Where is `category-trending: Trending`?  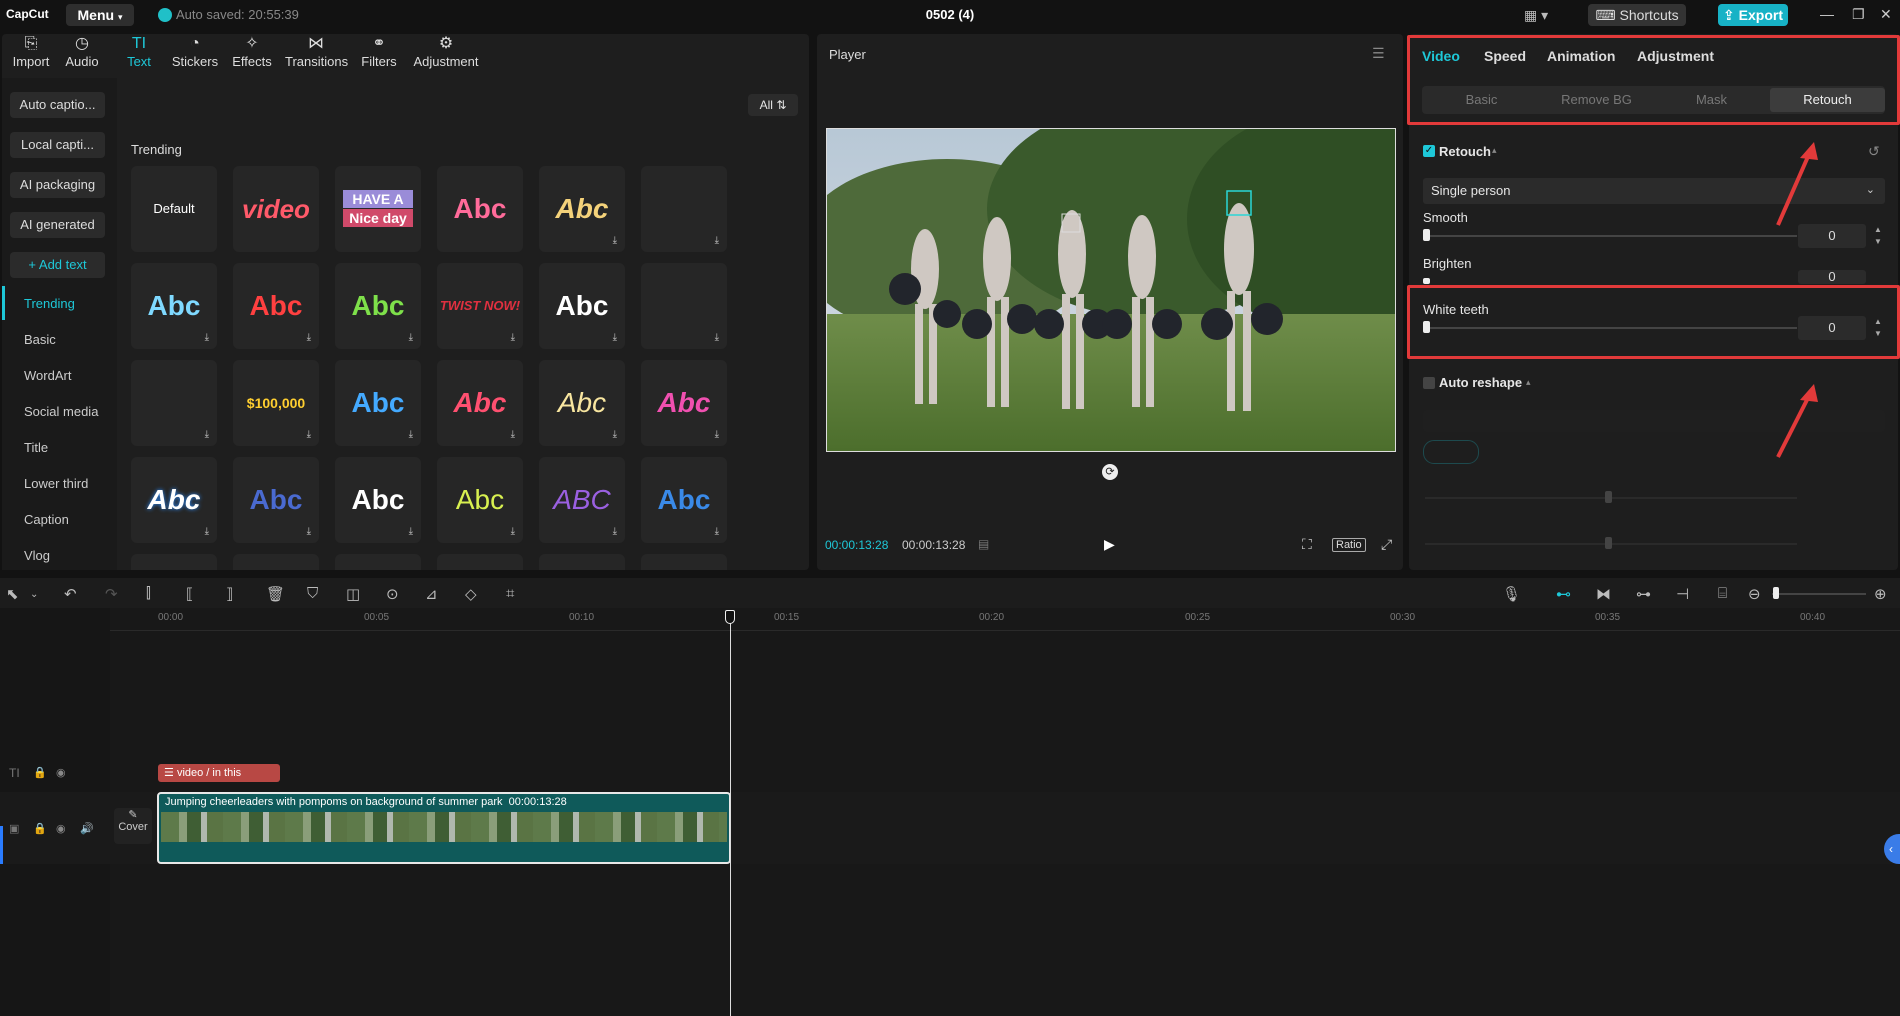
category-trending: Trending is located at coordinates (49, 303).